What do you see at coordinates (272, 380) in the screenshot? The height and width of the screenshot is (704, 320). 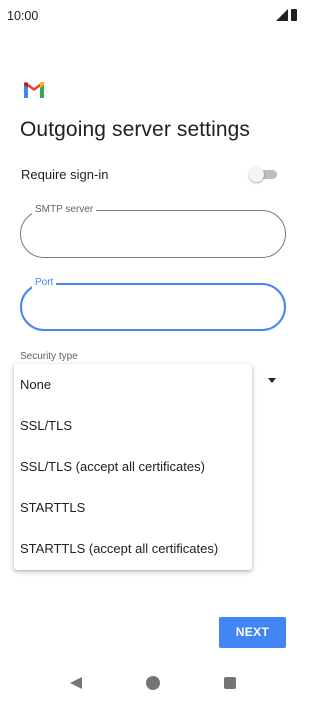 I see `dropdown-arrow-icon` at bounding box center [272, 380].